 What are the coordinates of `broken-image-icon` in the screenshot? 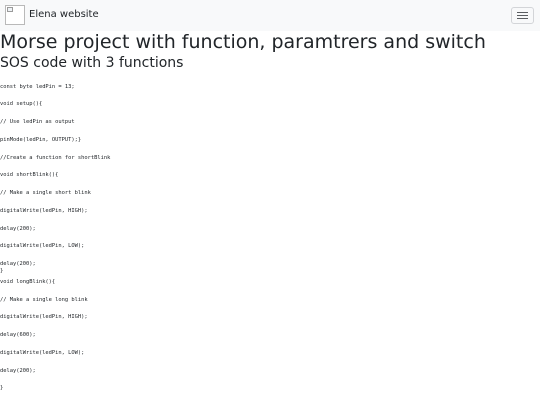 It's located at (15, 15).